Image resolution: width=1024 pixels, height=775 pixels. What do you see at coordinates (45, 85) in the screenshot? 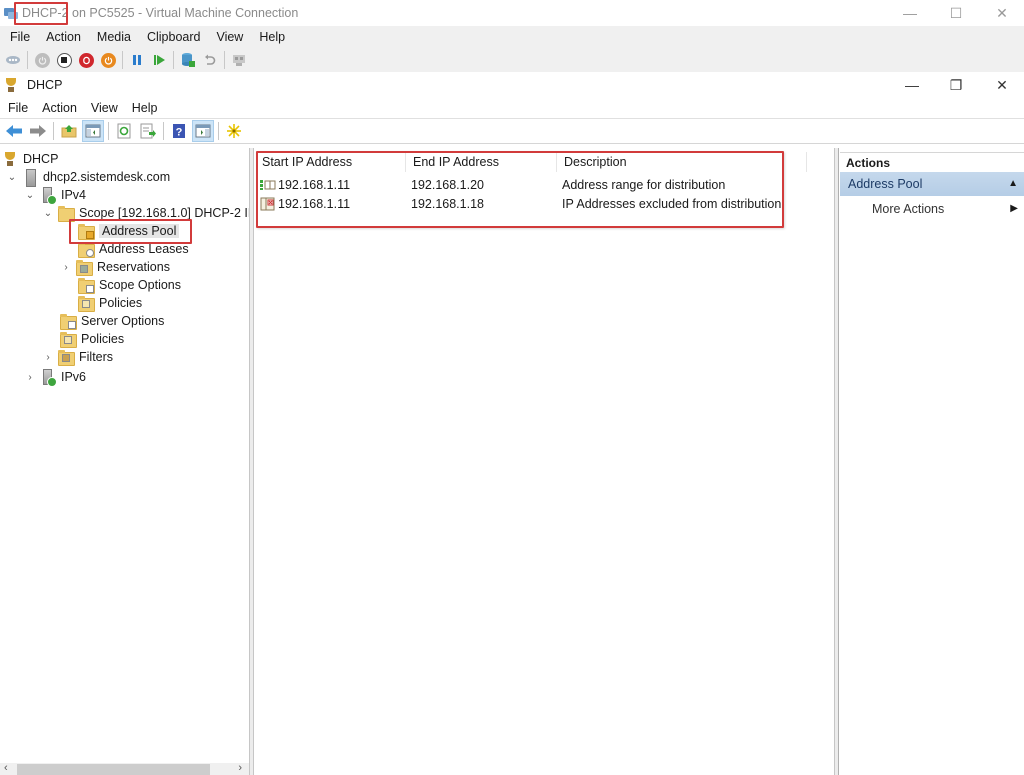
I see `mmc-window-title: DHCP` at bounding box center [45, 85].